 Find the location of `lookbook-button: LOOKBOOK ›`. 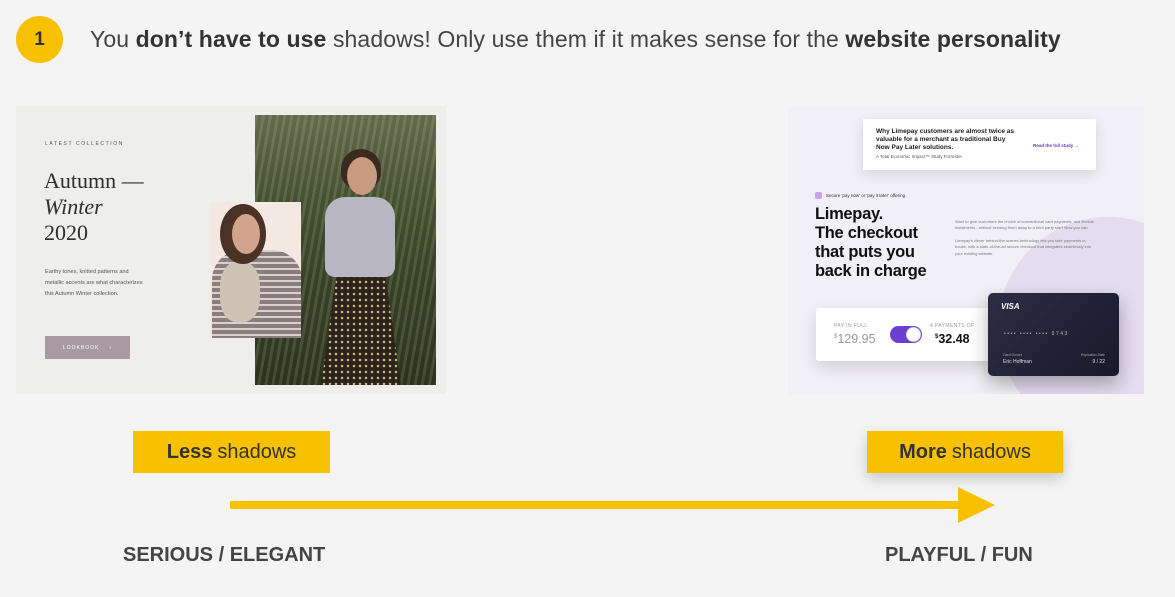

lookbook-button: LOOKBOOK › is located at coordinates (87, 347).